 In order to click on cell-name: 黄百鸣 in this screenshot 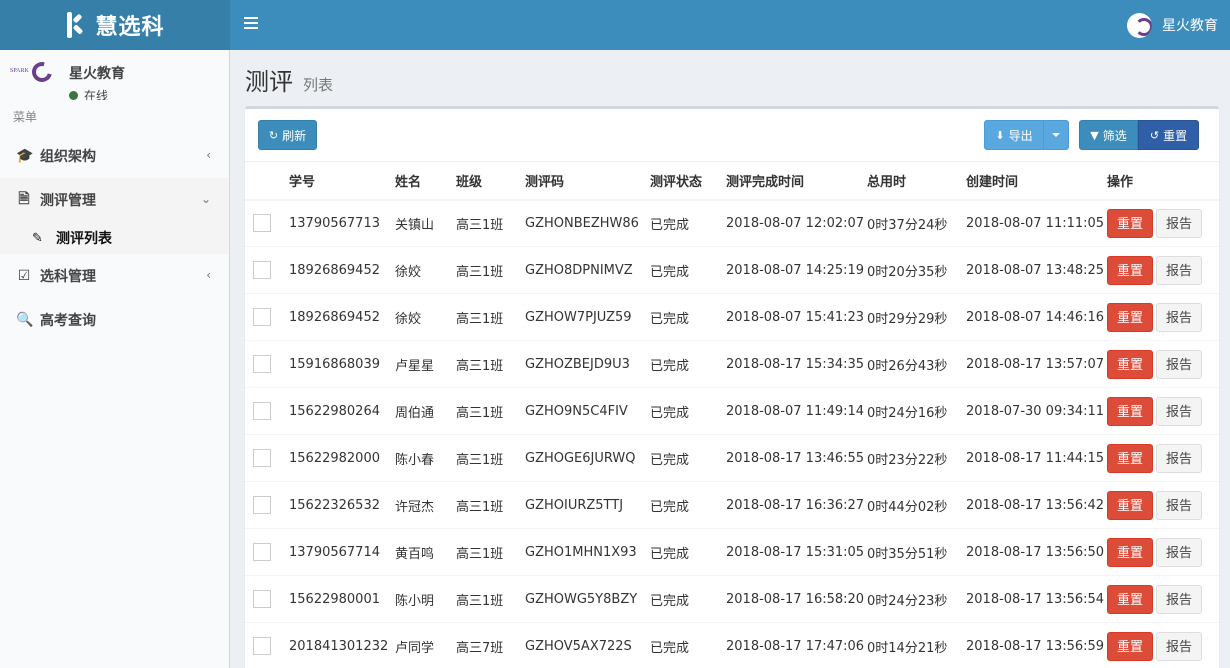, I will do `click(425, 552)`.